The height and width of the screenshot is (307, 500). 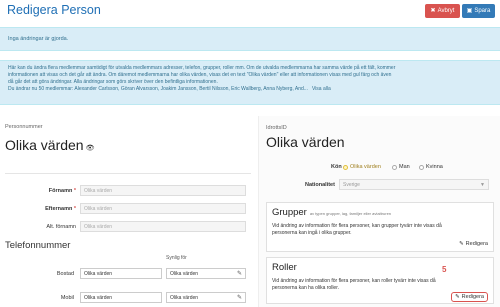 I want to click on firstname-row: Förnamn * Olika värden, so click(x=126, y=191).